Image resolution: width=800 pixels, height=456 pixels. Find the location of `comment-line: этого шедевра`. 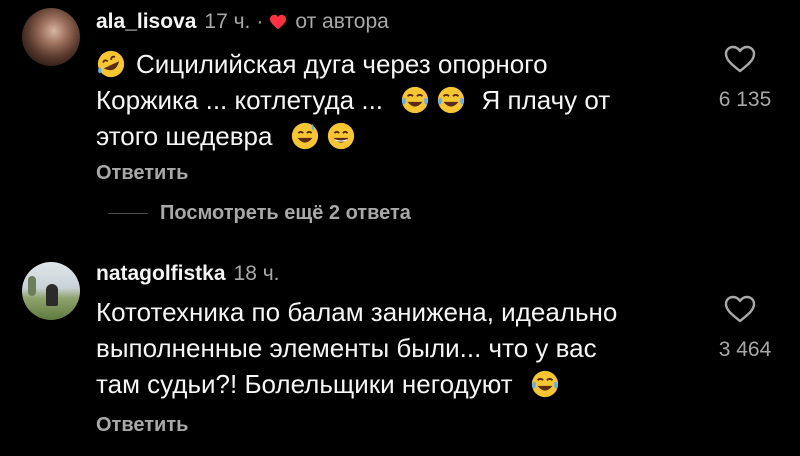

comment-line: этого шедевра is located at coordinates (184, 136).